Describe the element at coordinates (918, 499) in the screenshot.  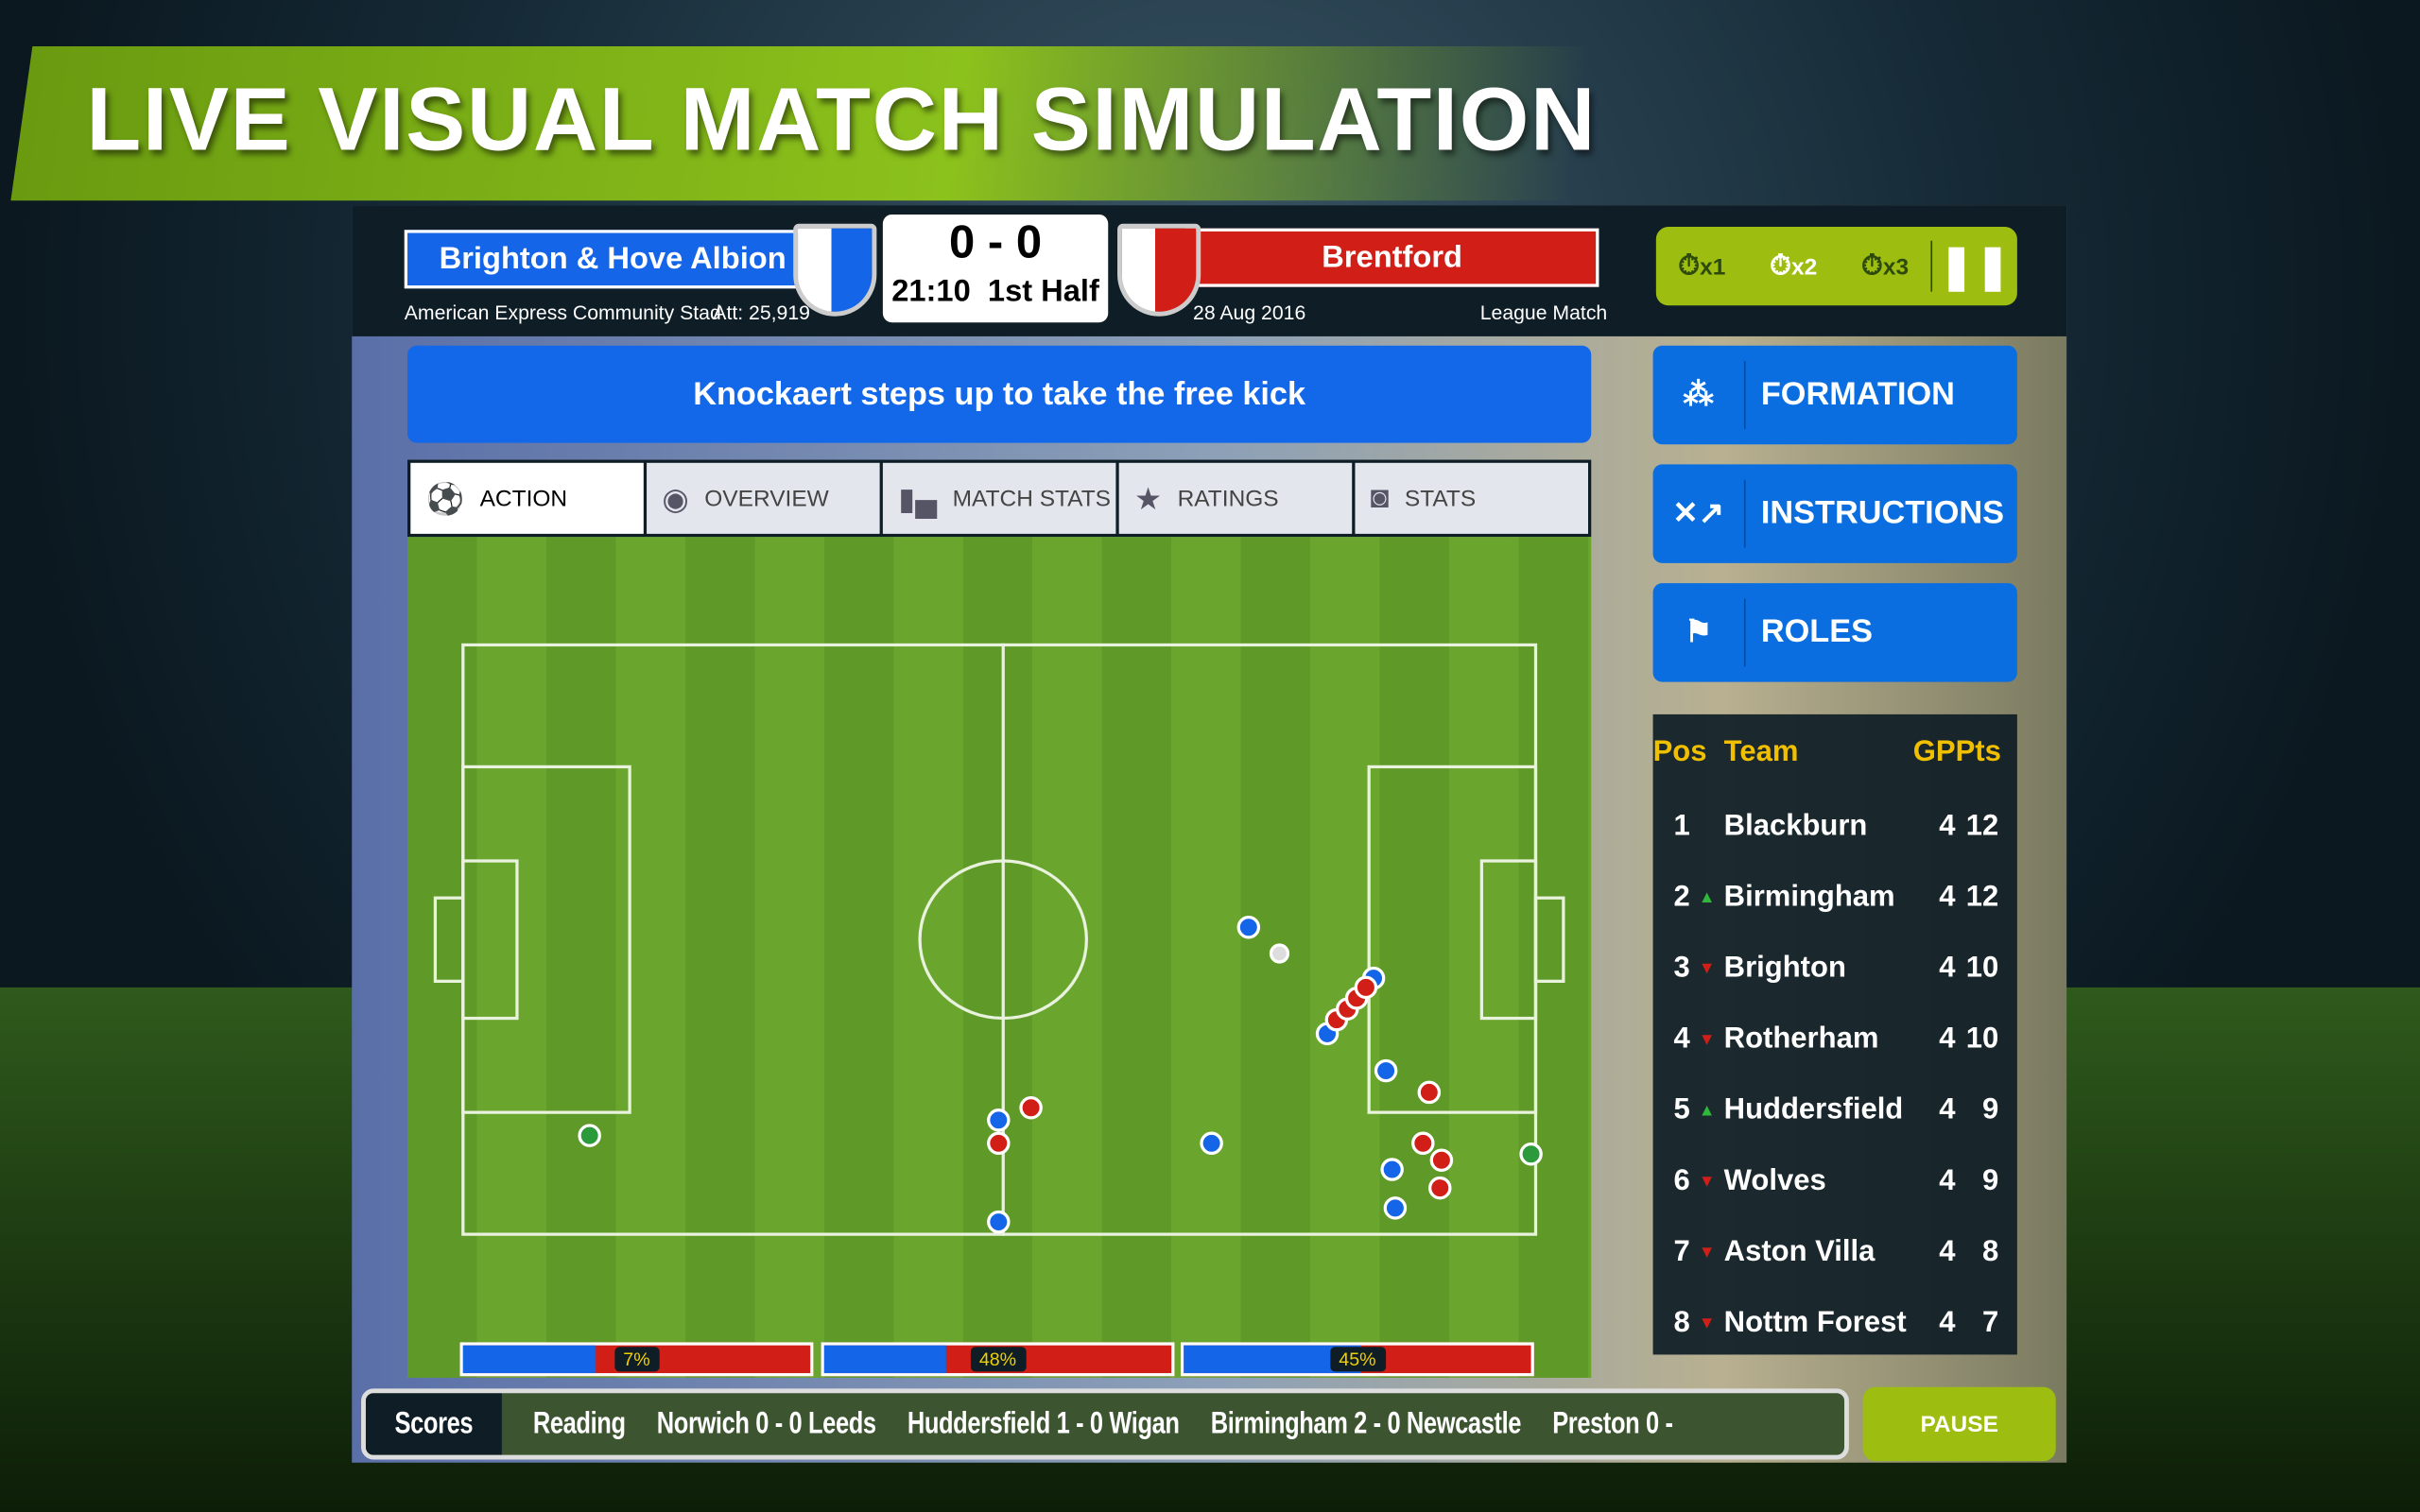
I see `bar-chart-icon: ▮▄` at that location.